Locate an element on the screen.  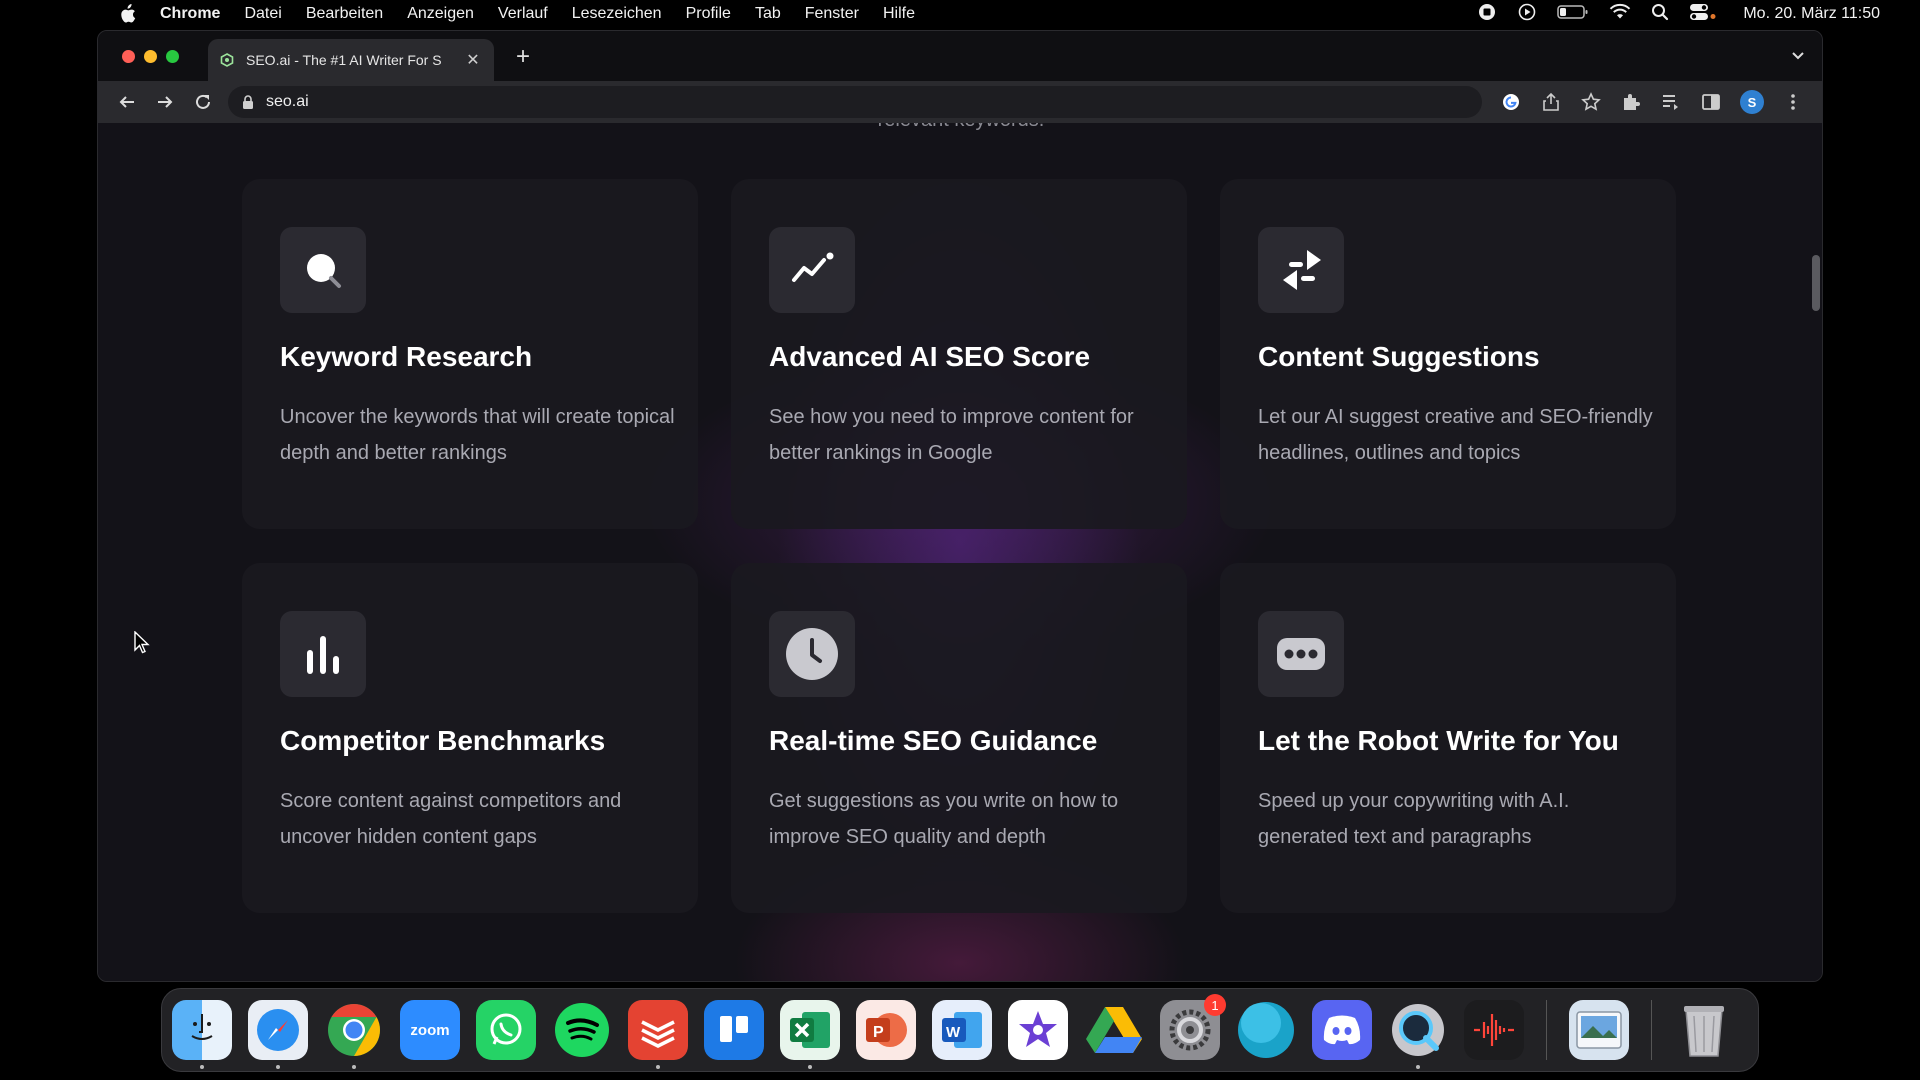
trello-icon is located at coordinates (734, 1030).